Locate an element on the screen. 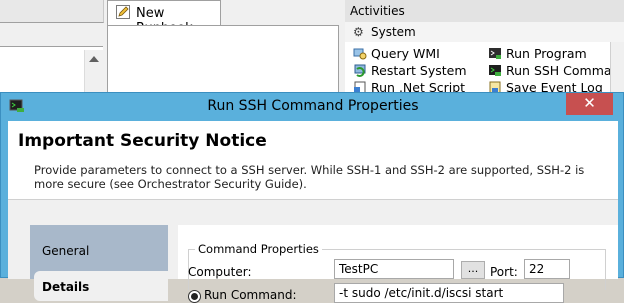 The width and height of the screenshot is (624, 303). scroll-up-arrow-icon is located at coordinates (94, 59).